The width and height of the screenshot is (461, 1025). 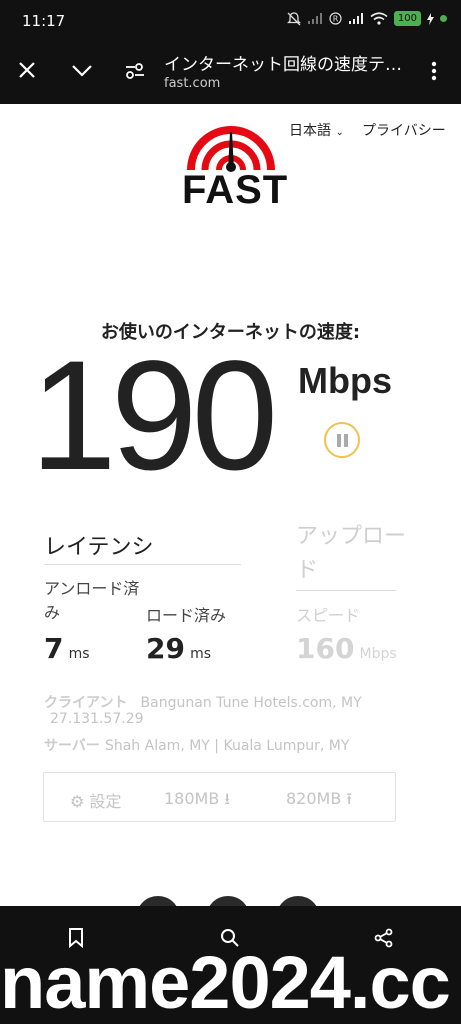 I want to click on server-info: サーバー Shah Alam, MY | Kuala Lumpur, MY, so click(x=196, y=745).